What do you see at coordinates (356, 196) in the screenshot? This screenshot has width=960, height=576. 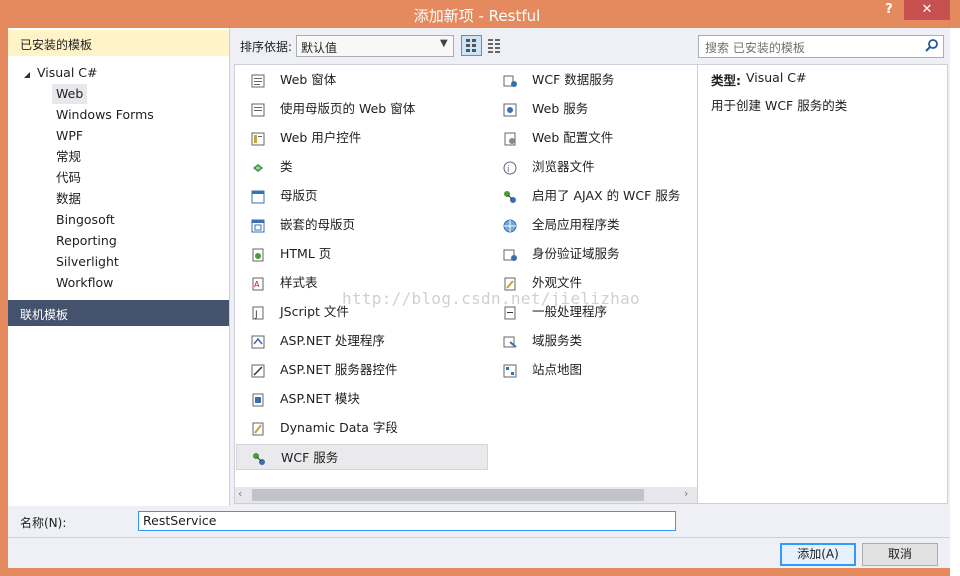 I see `template-item: 母版页` at bounding box center [356, 196].